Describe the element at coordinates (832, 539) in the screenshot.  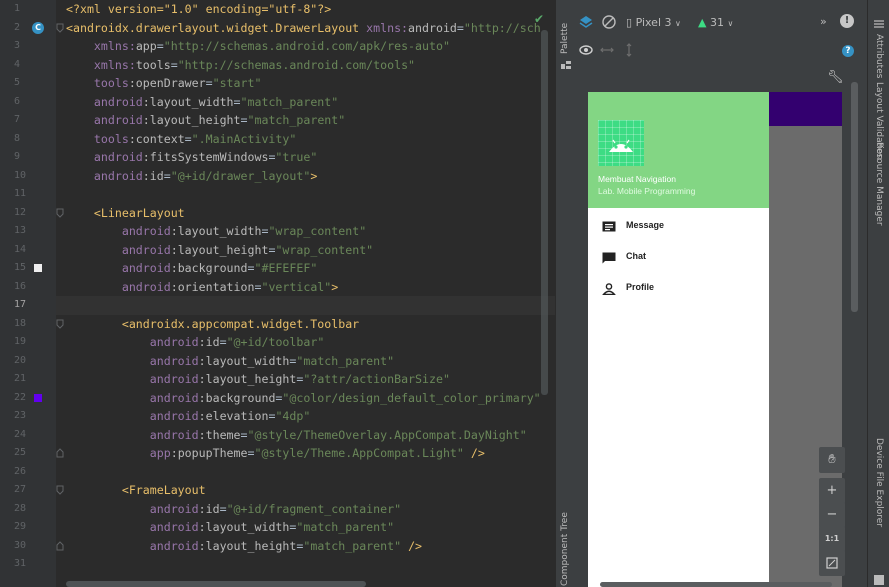
I see `zoom-actual-size-button: 1:1` at that location.